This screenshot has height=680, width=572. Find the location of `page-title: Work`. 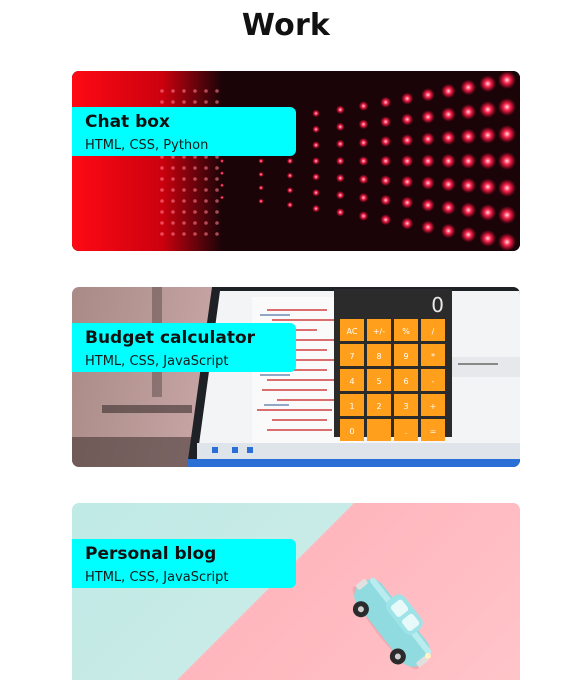

page-title: Work is located at coordinates (286, 25).